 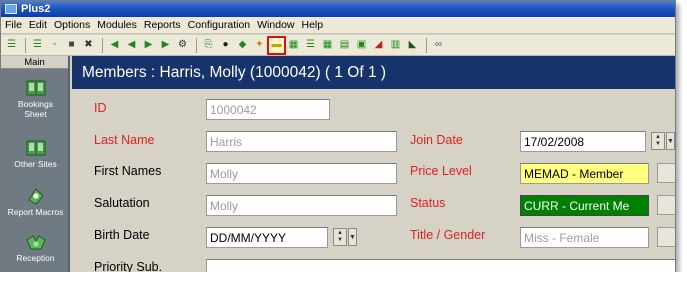 What do you see at coordinates (34, 62) in the screenshot?
I see `nav-header: Main` at bounding box center [34, 62].